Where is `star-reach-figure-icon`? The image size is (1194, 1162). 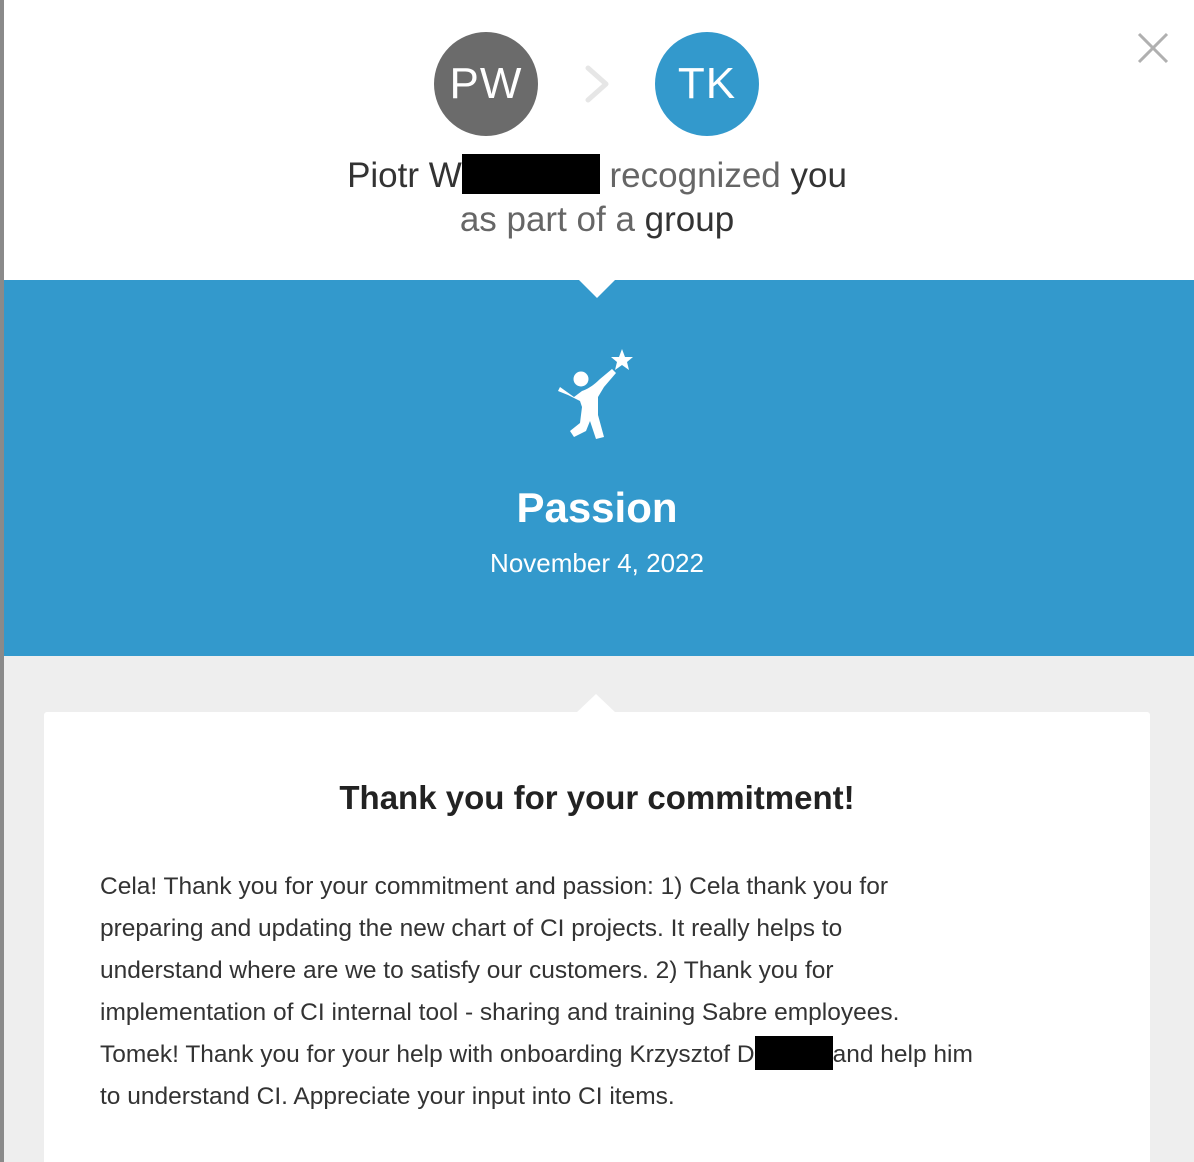 star-reach-figure-icon is located at coordinates (595, 394).